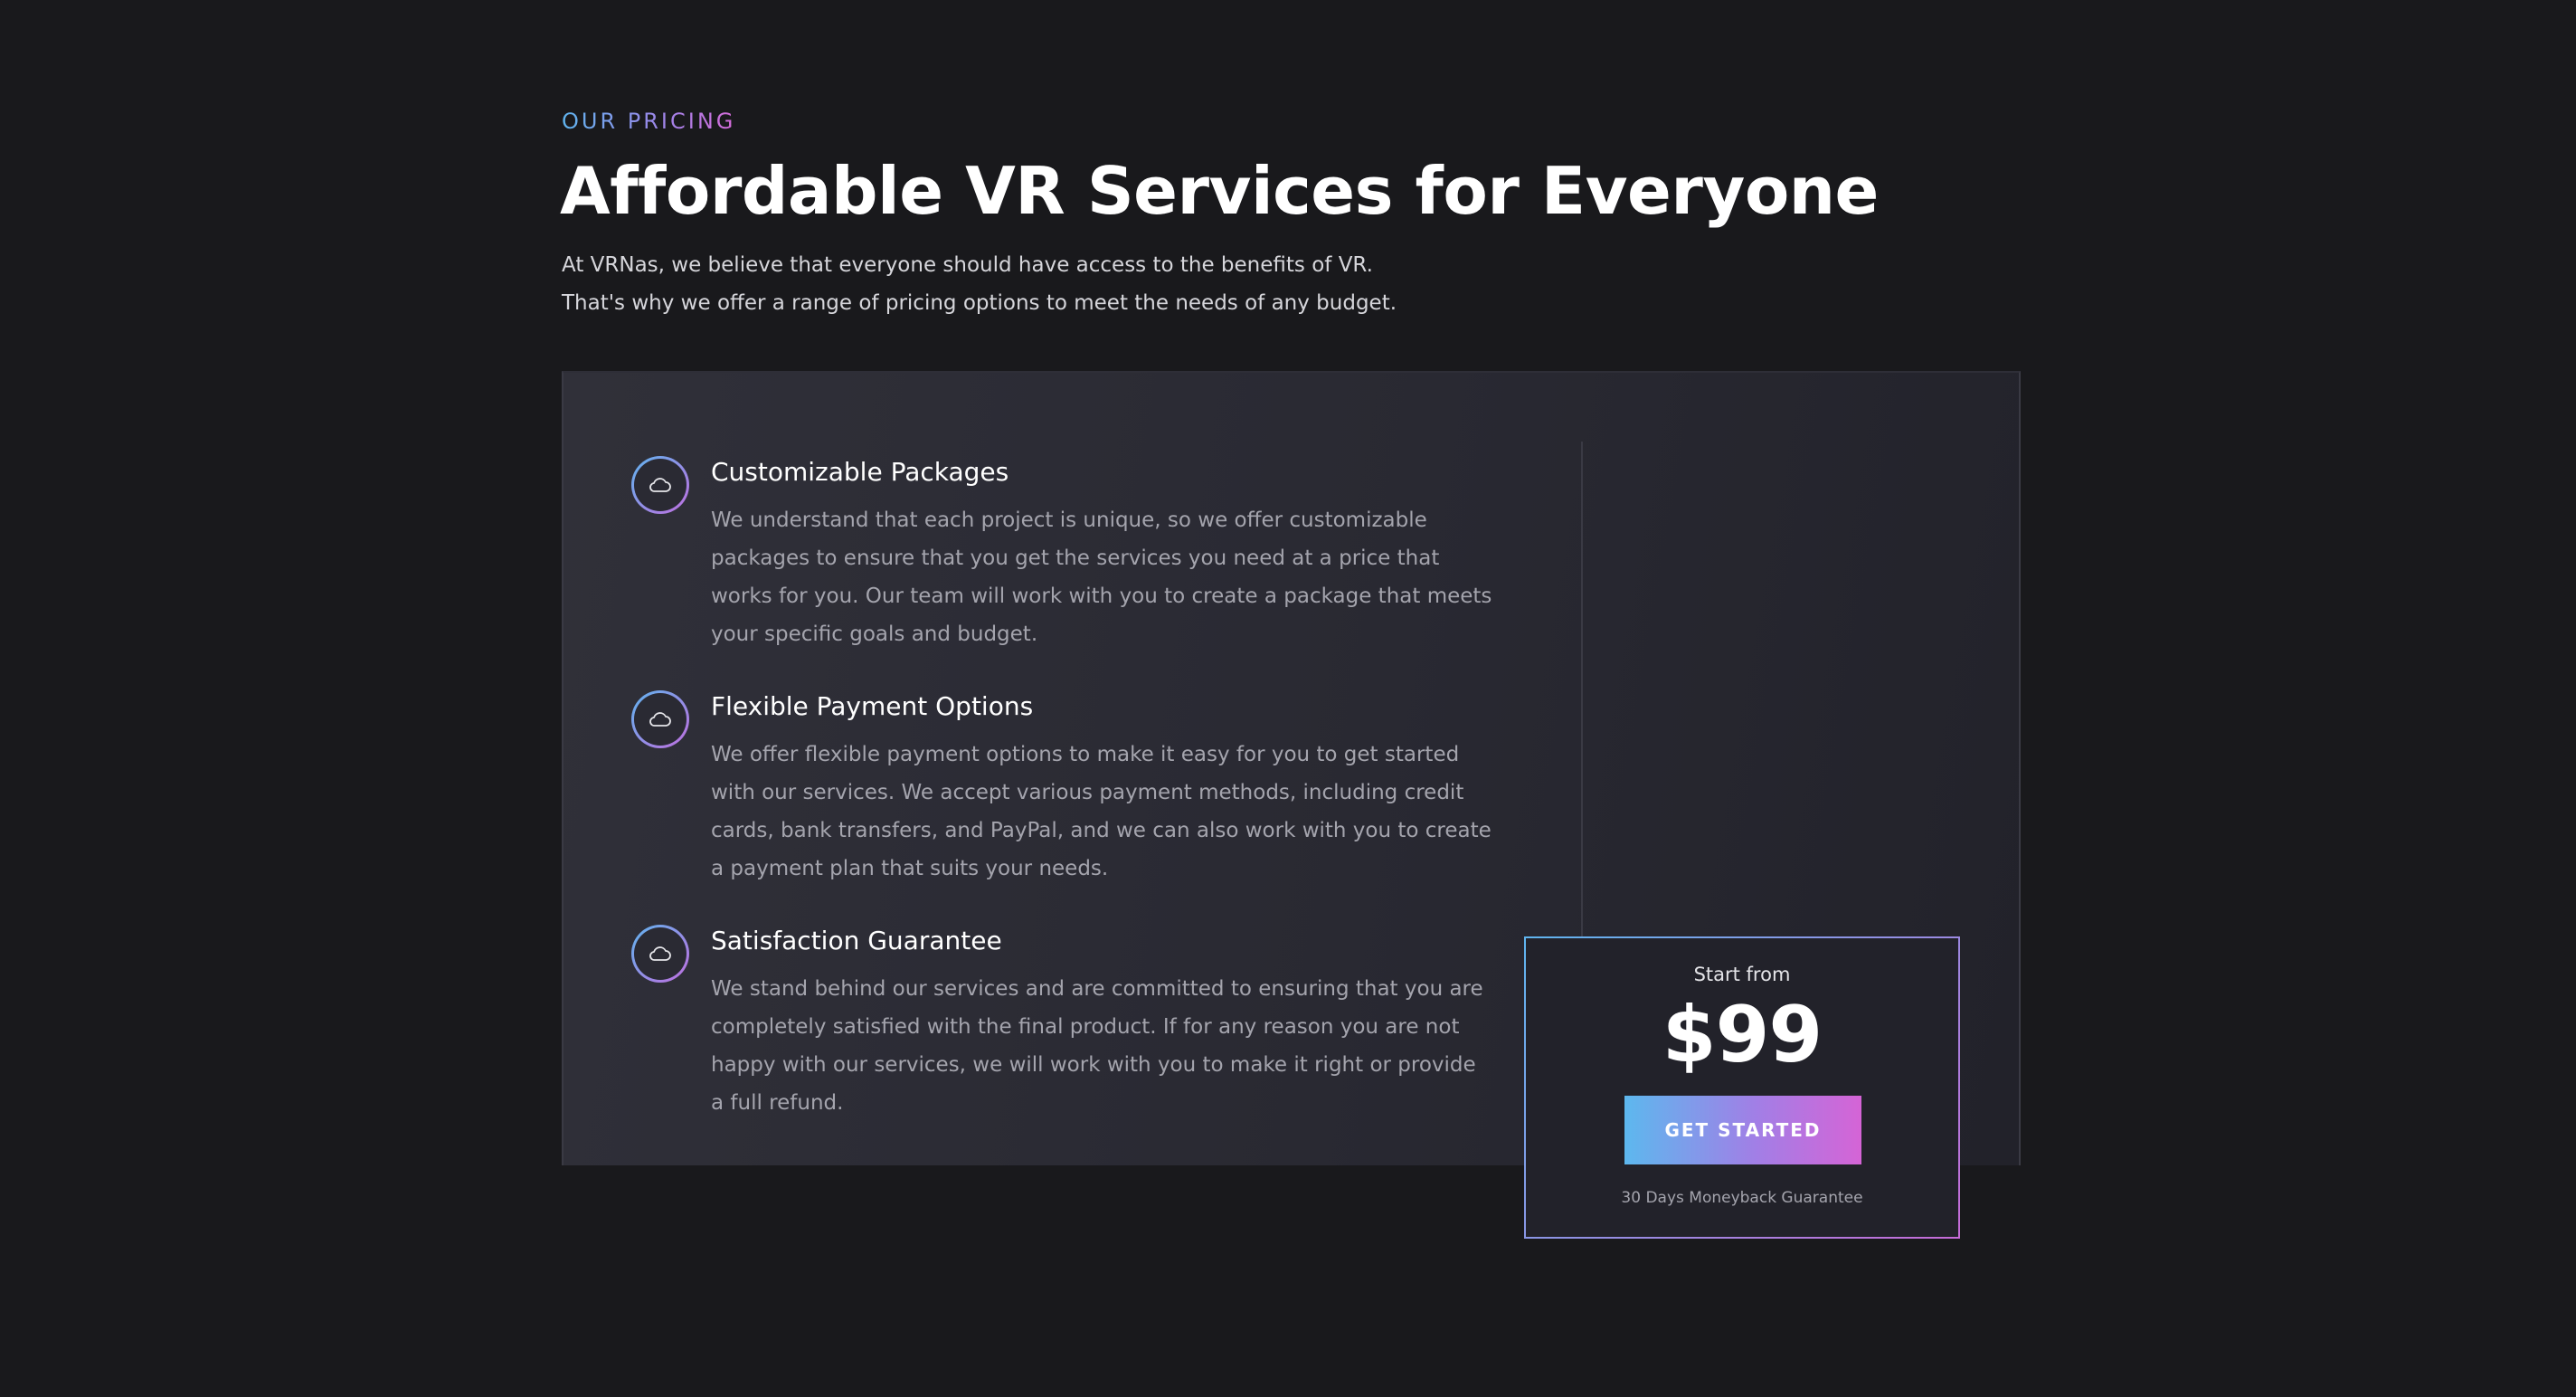 The image size is (2576, 1397). Describe the element at coordinates (1742, 974) in the screenshot. I see `start-from-label: Start from` at that location.